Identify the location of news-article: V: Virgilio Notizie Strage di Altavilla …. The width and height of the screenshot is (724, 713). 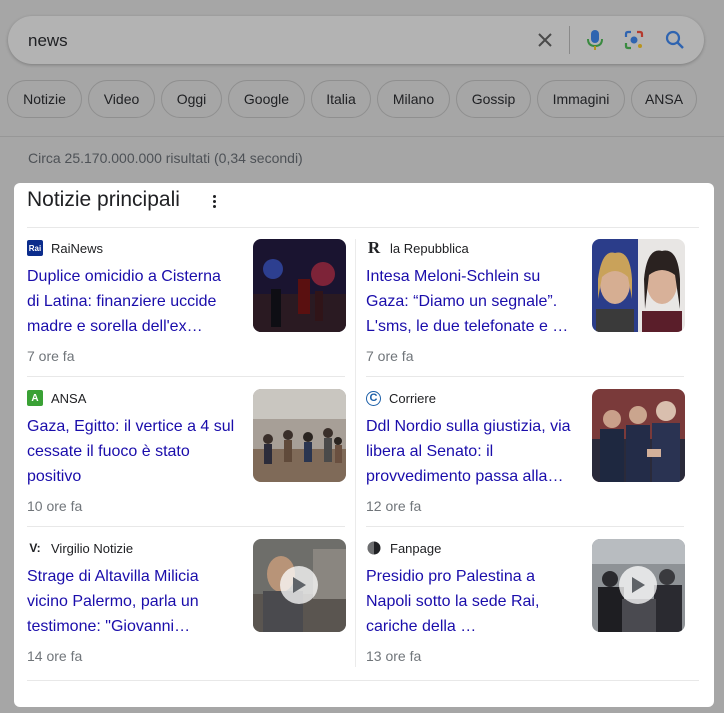
(187, 609).